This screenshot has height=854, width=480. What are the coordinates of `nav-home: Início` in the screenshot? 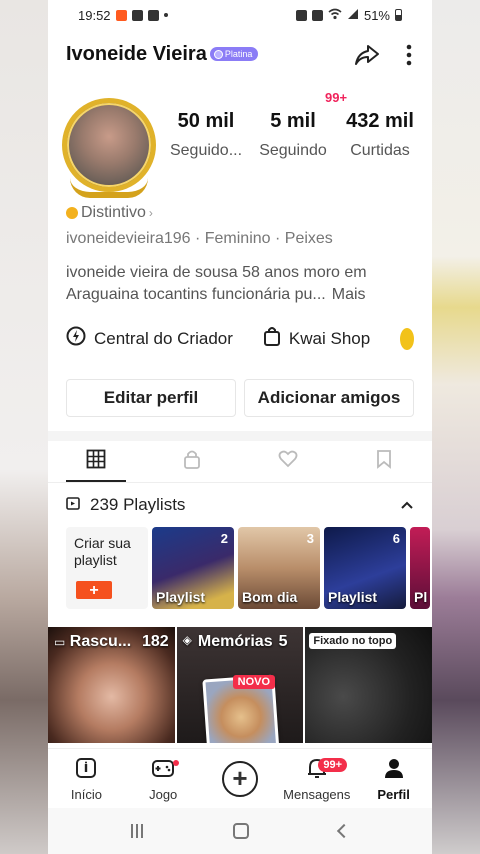 It's located at (86, 779).